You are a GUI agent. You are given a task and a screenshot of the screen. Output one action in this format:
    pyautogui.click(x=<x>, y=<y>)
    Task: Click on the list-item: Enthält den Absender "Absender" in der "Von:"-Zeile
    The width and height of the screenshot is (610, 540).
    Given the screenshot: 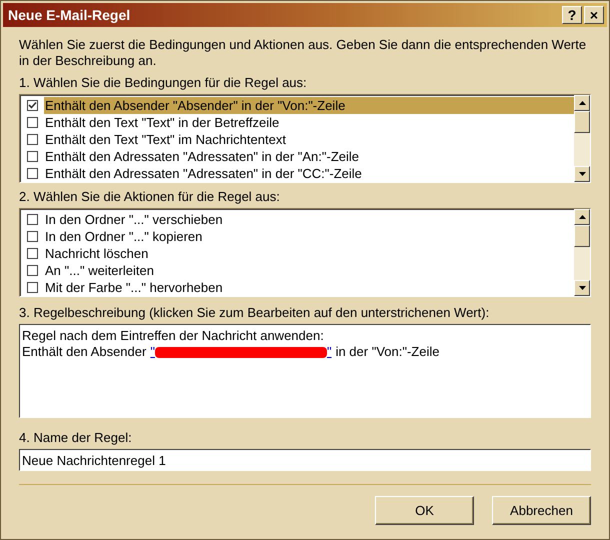 What is the action you would take?
    pyautogui.click(x=309, y=105)
    